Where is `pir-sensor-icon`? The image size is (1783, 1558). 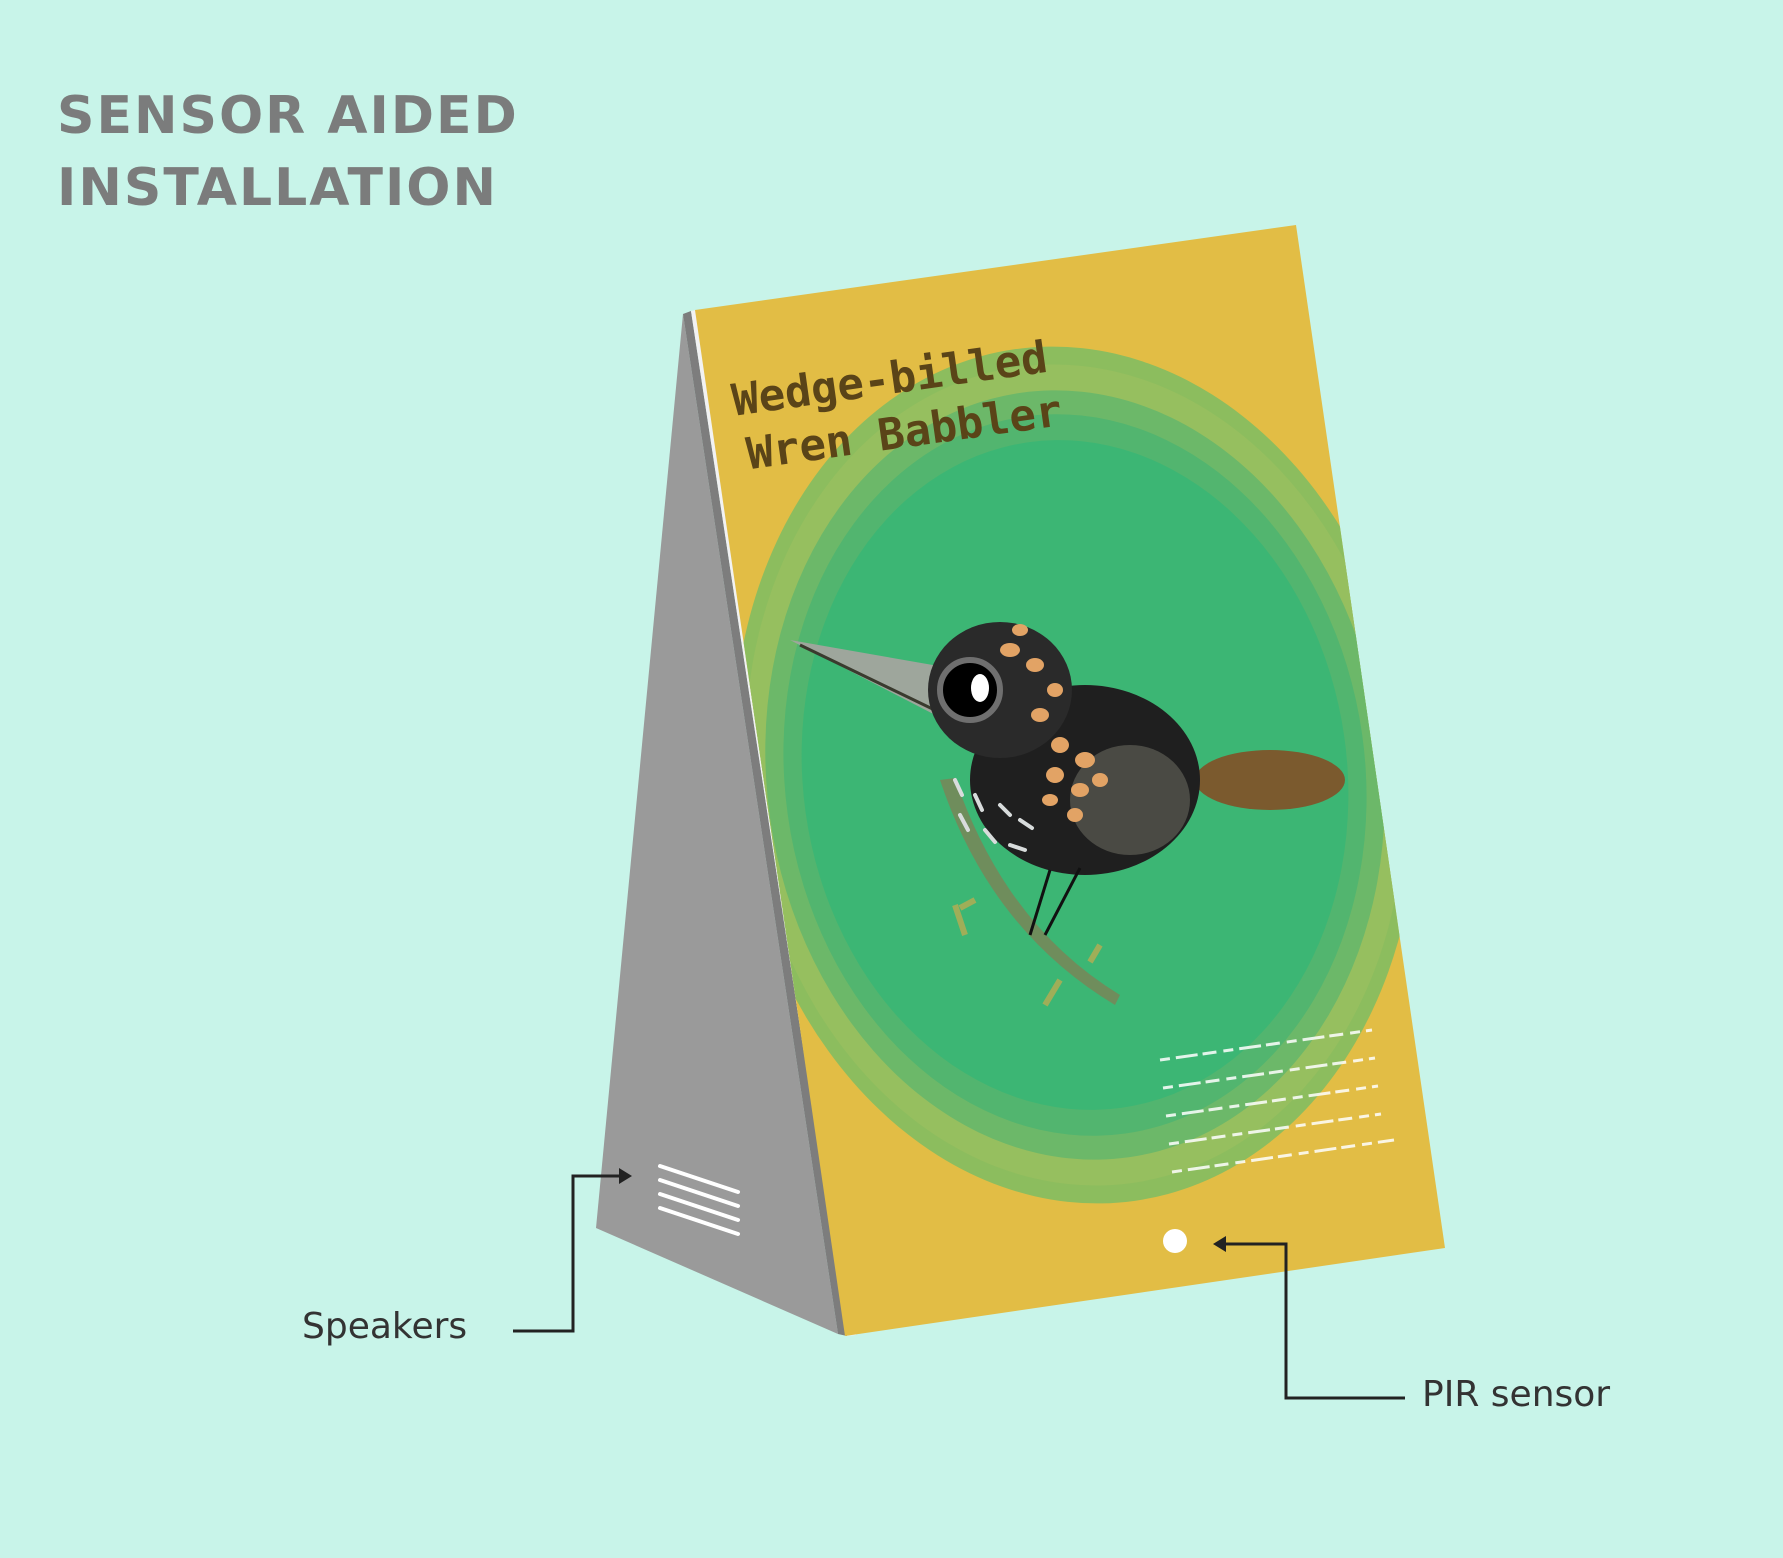 pir-sensor-icon is located at coordinates (1175, 1241).